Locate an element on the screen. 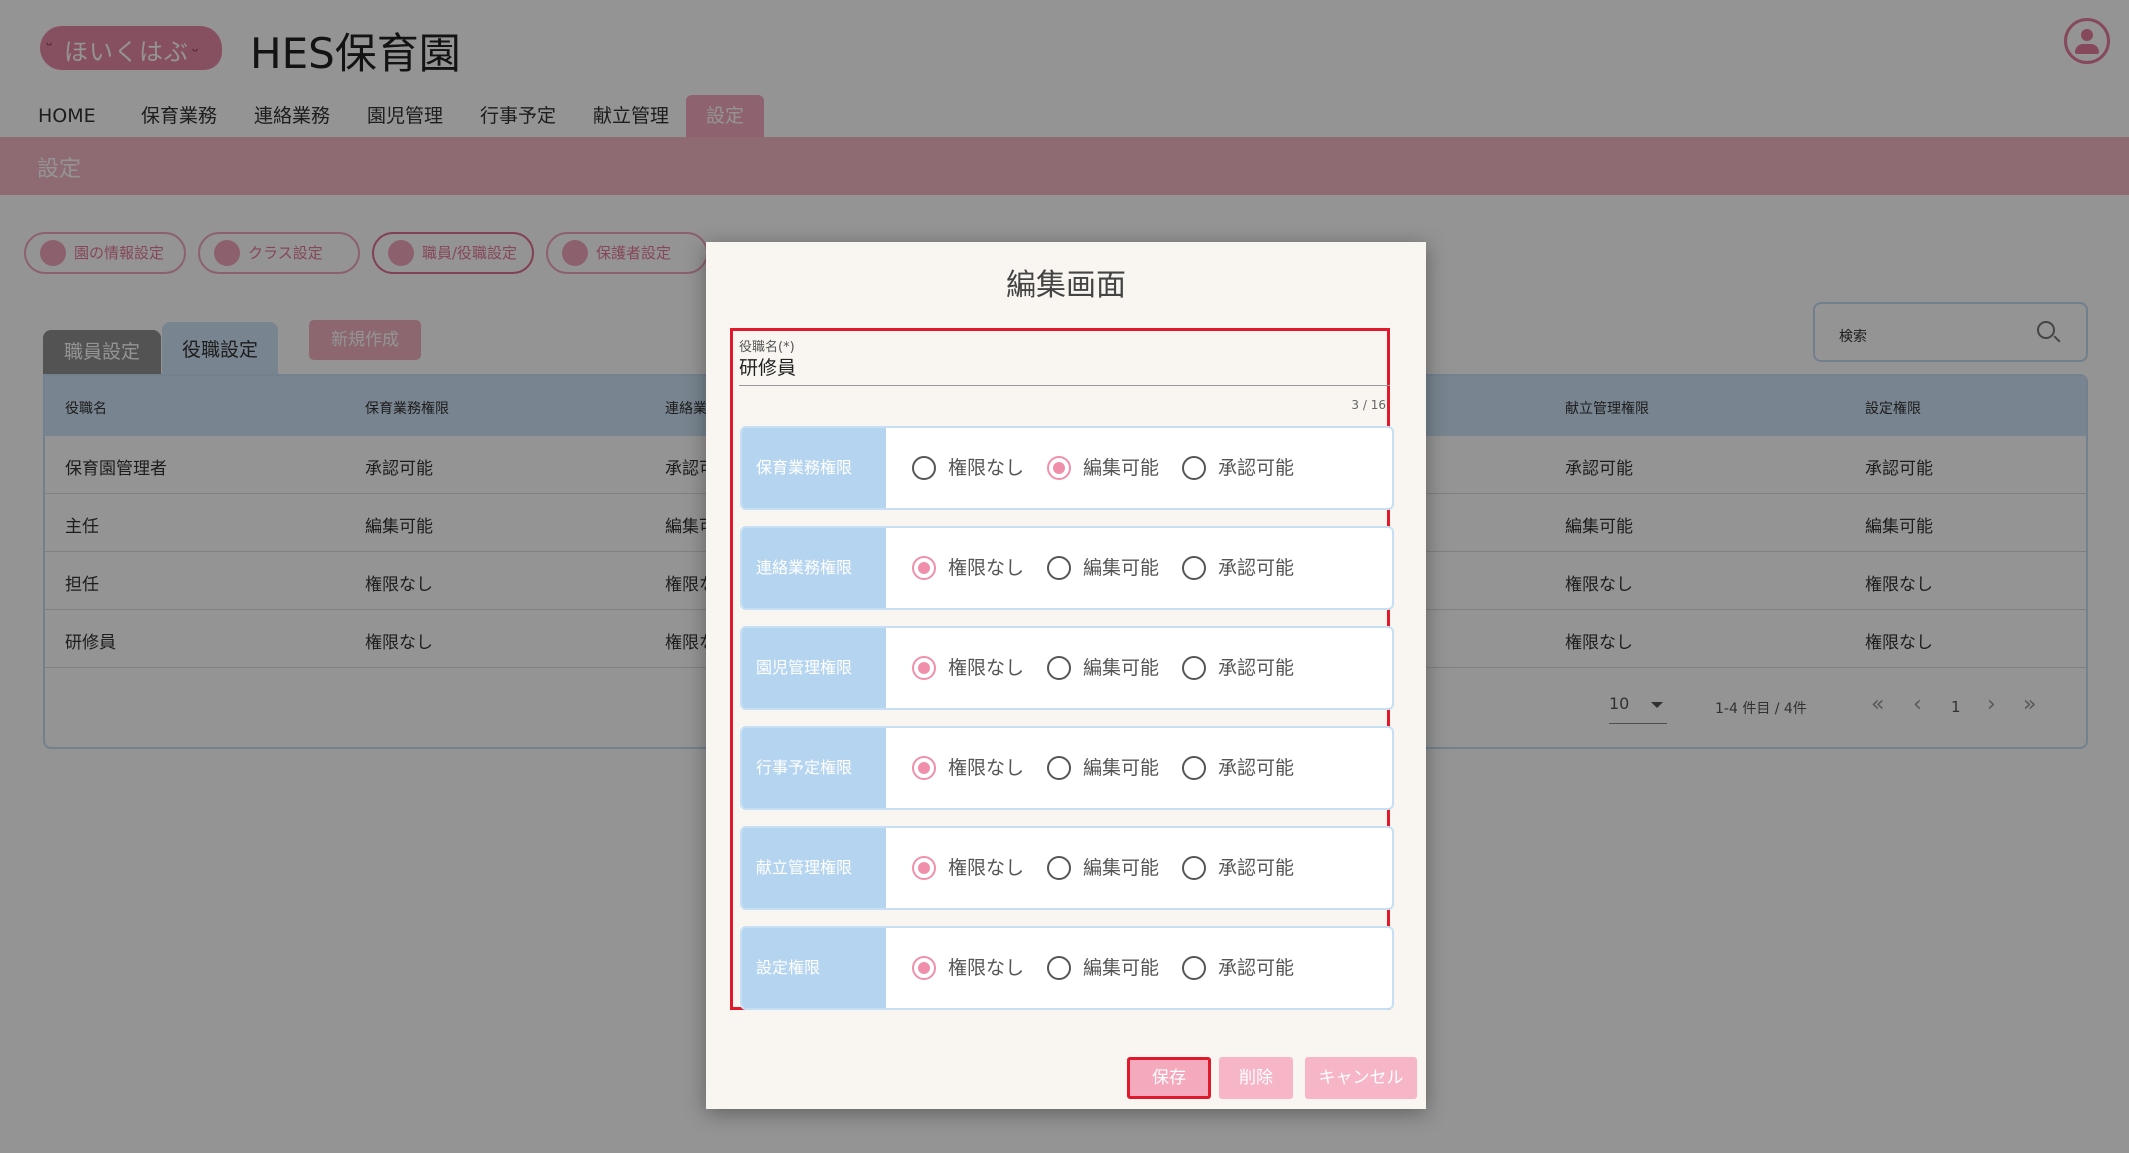  perm-label: 園児管理権限 is located at coordinates (814, 668).